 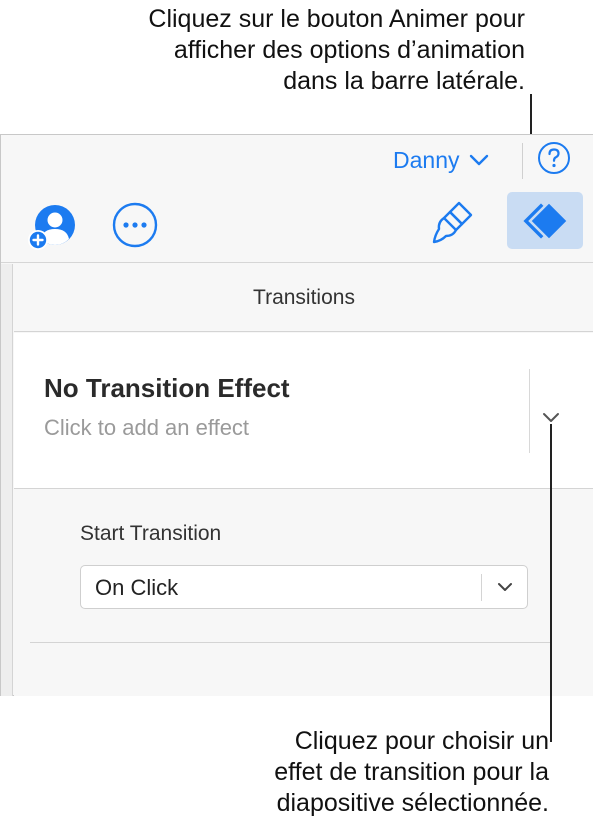 What do you see at coordinates (554, 158) in the screenshot?
I see `question-circle-icon` at bounding box center [554, 158].